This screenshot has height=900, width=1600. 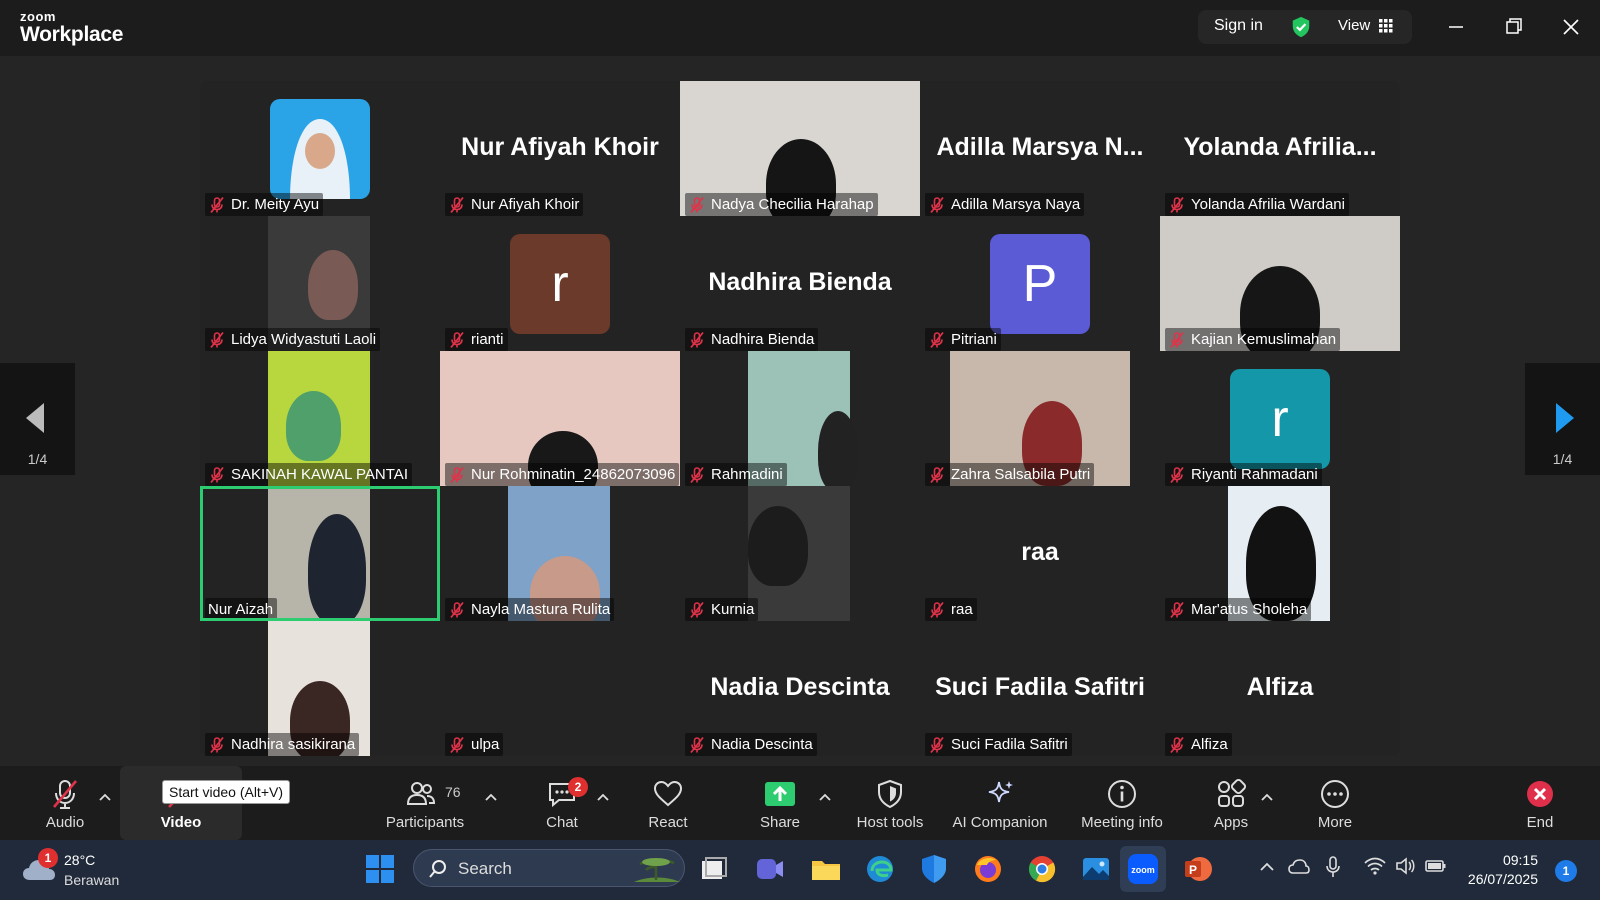 What do you see at coordinates (1514, 27) in the screenshot?
I see `restore-icon` at bounding box center [1514, 27].